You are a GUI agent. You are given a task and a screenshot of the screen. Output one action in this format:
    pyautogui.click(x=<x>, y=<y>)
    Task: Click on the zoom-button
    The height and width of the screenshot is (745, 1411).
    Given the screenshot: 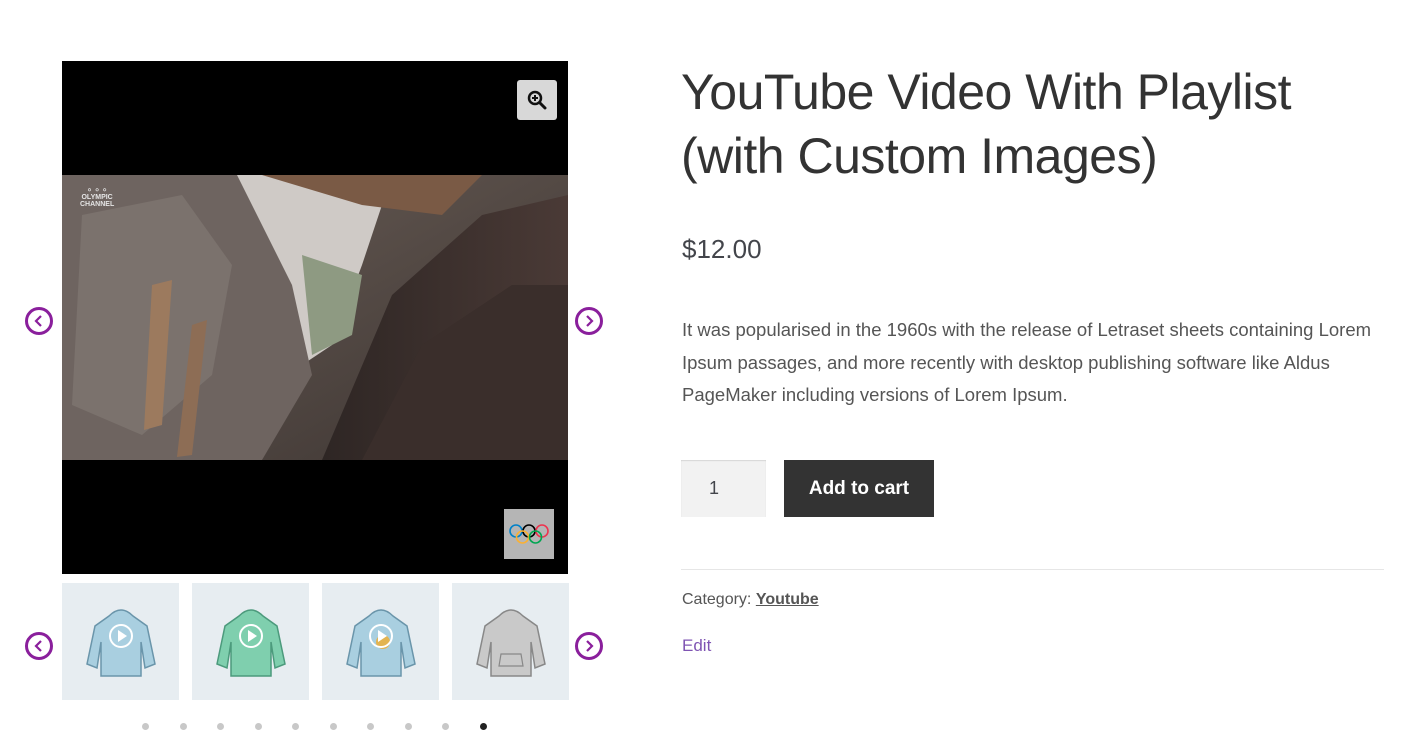 What is the action you would take?
    pyautogui.click(x=537, y=100)
    